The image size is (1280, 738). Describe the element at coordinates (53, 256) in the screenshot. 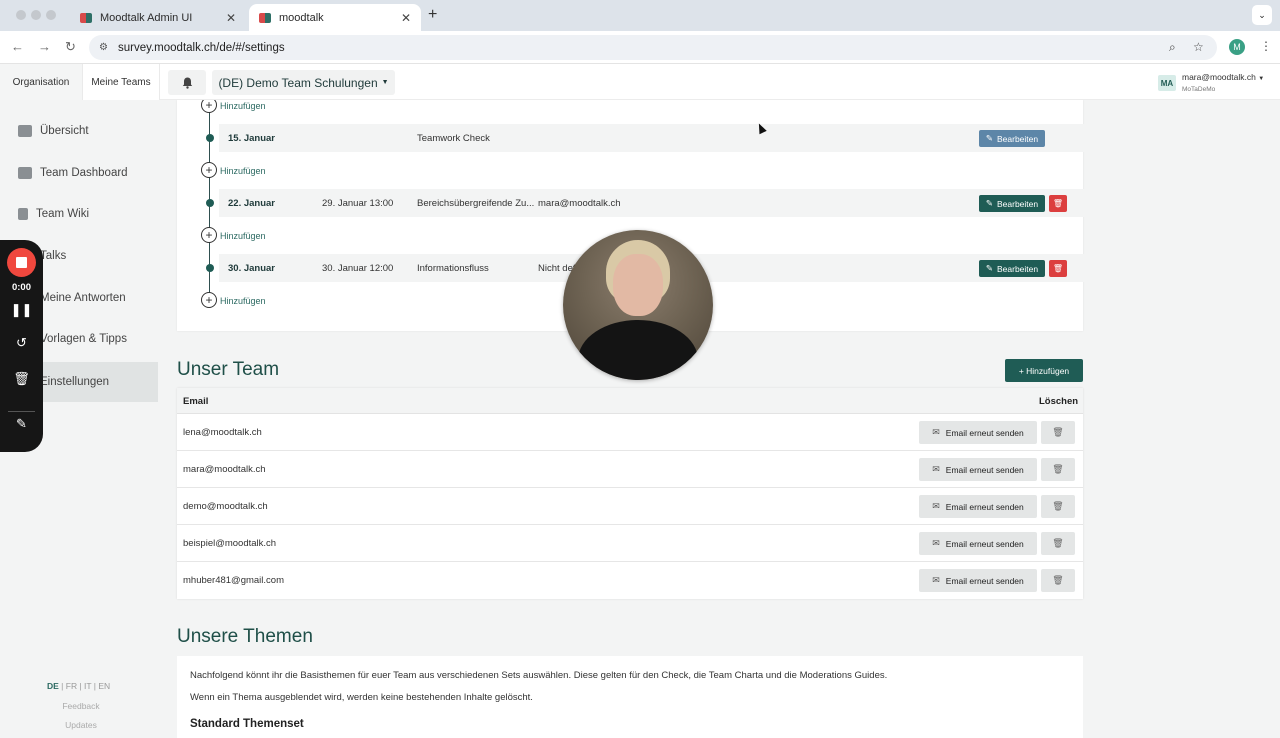

I see `sidebar-item-label: Talks` at that location.